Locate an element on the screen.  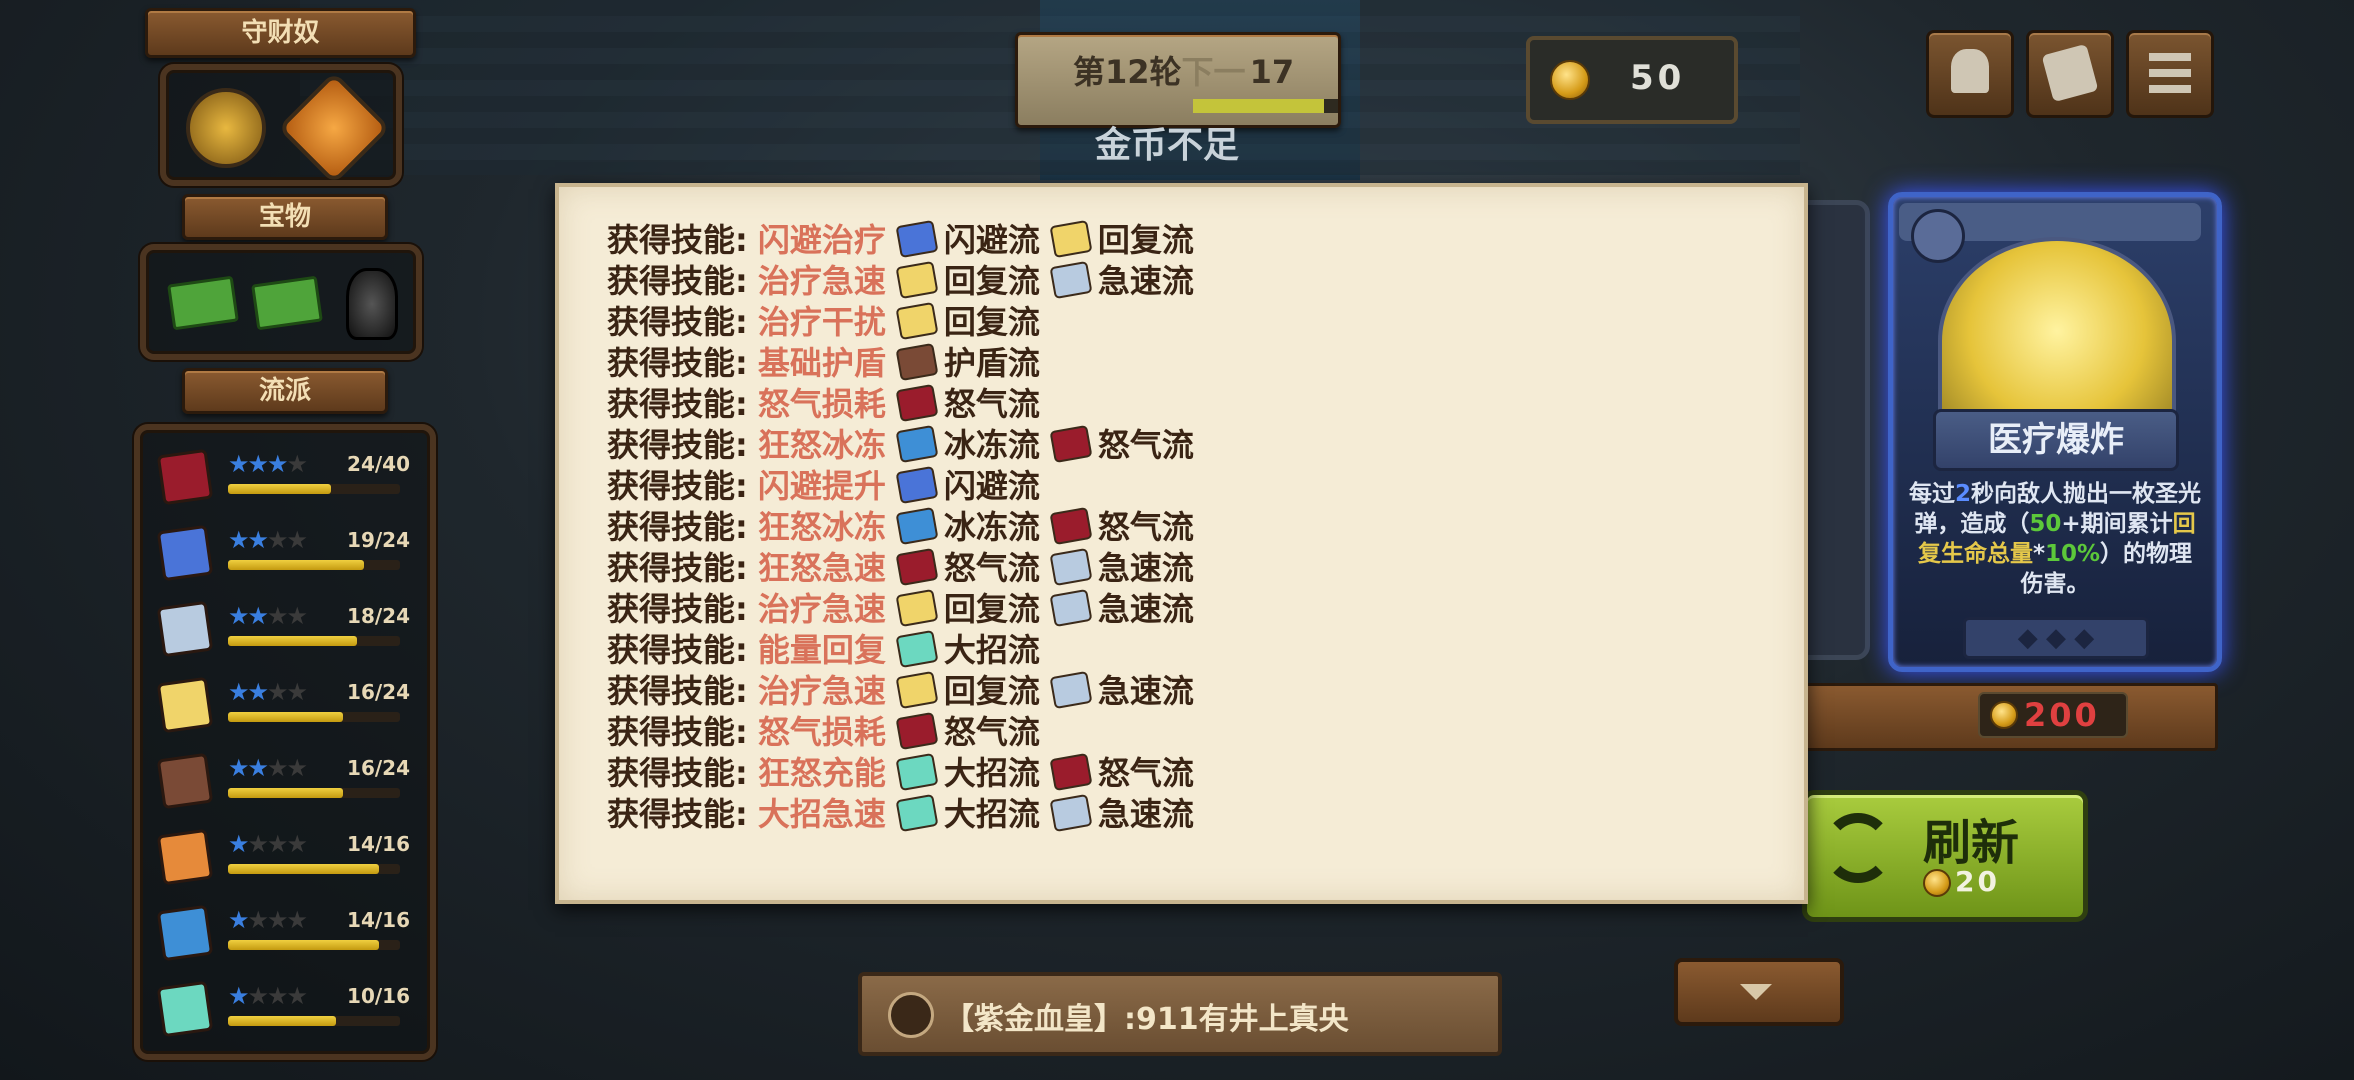
expand-button is located at coordinates (1759, 992).